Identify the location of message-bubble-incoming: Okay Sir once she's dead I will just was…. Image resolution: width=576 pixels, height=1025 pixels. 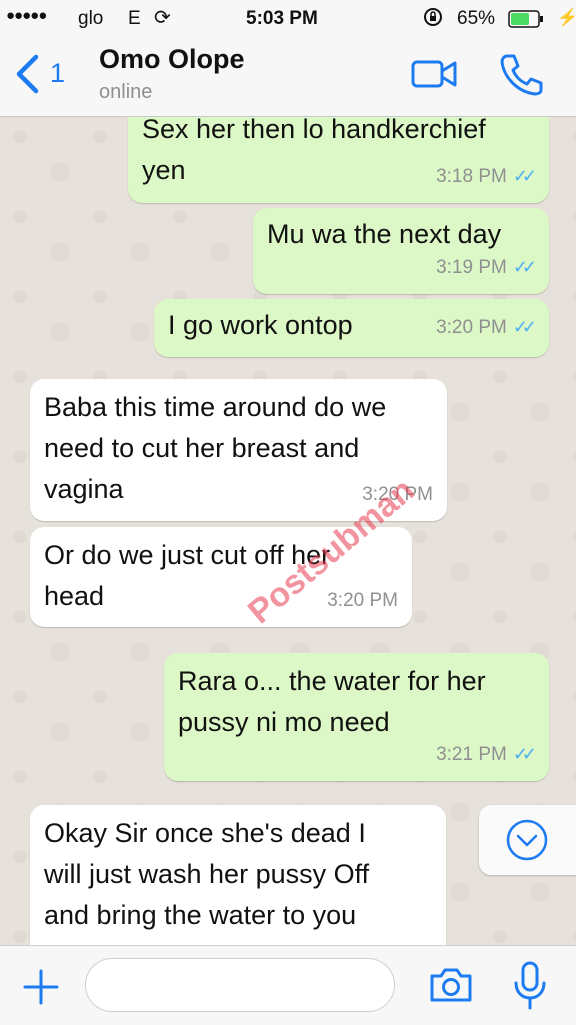
(238, 875).